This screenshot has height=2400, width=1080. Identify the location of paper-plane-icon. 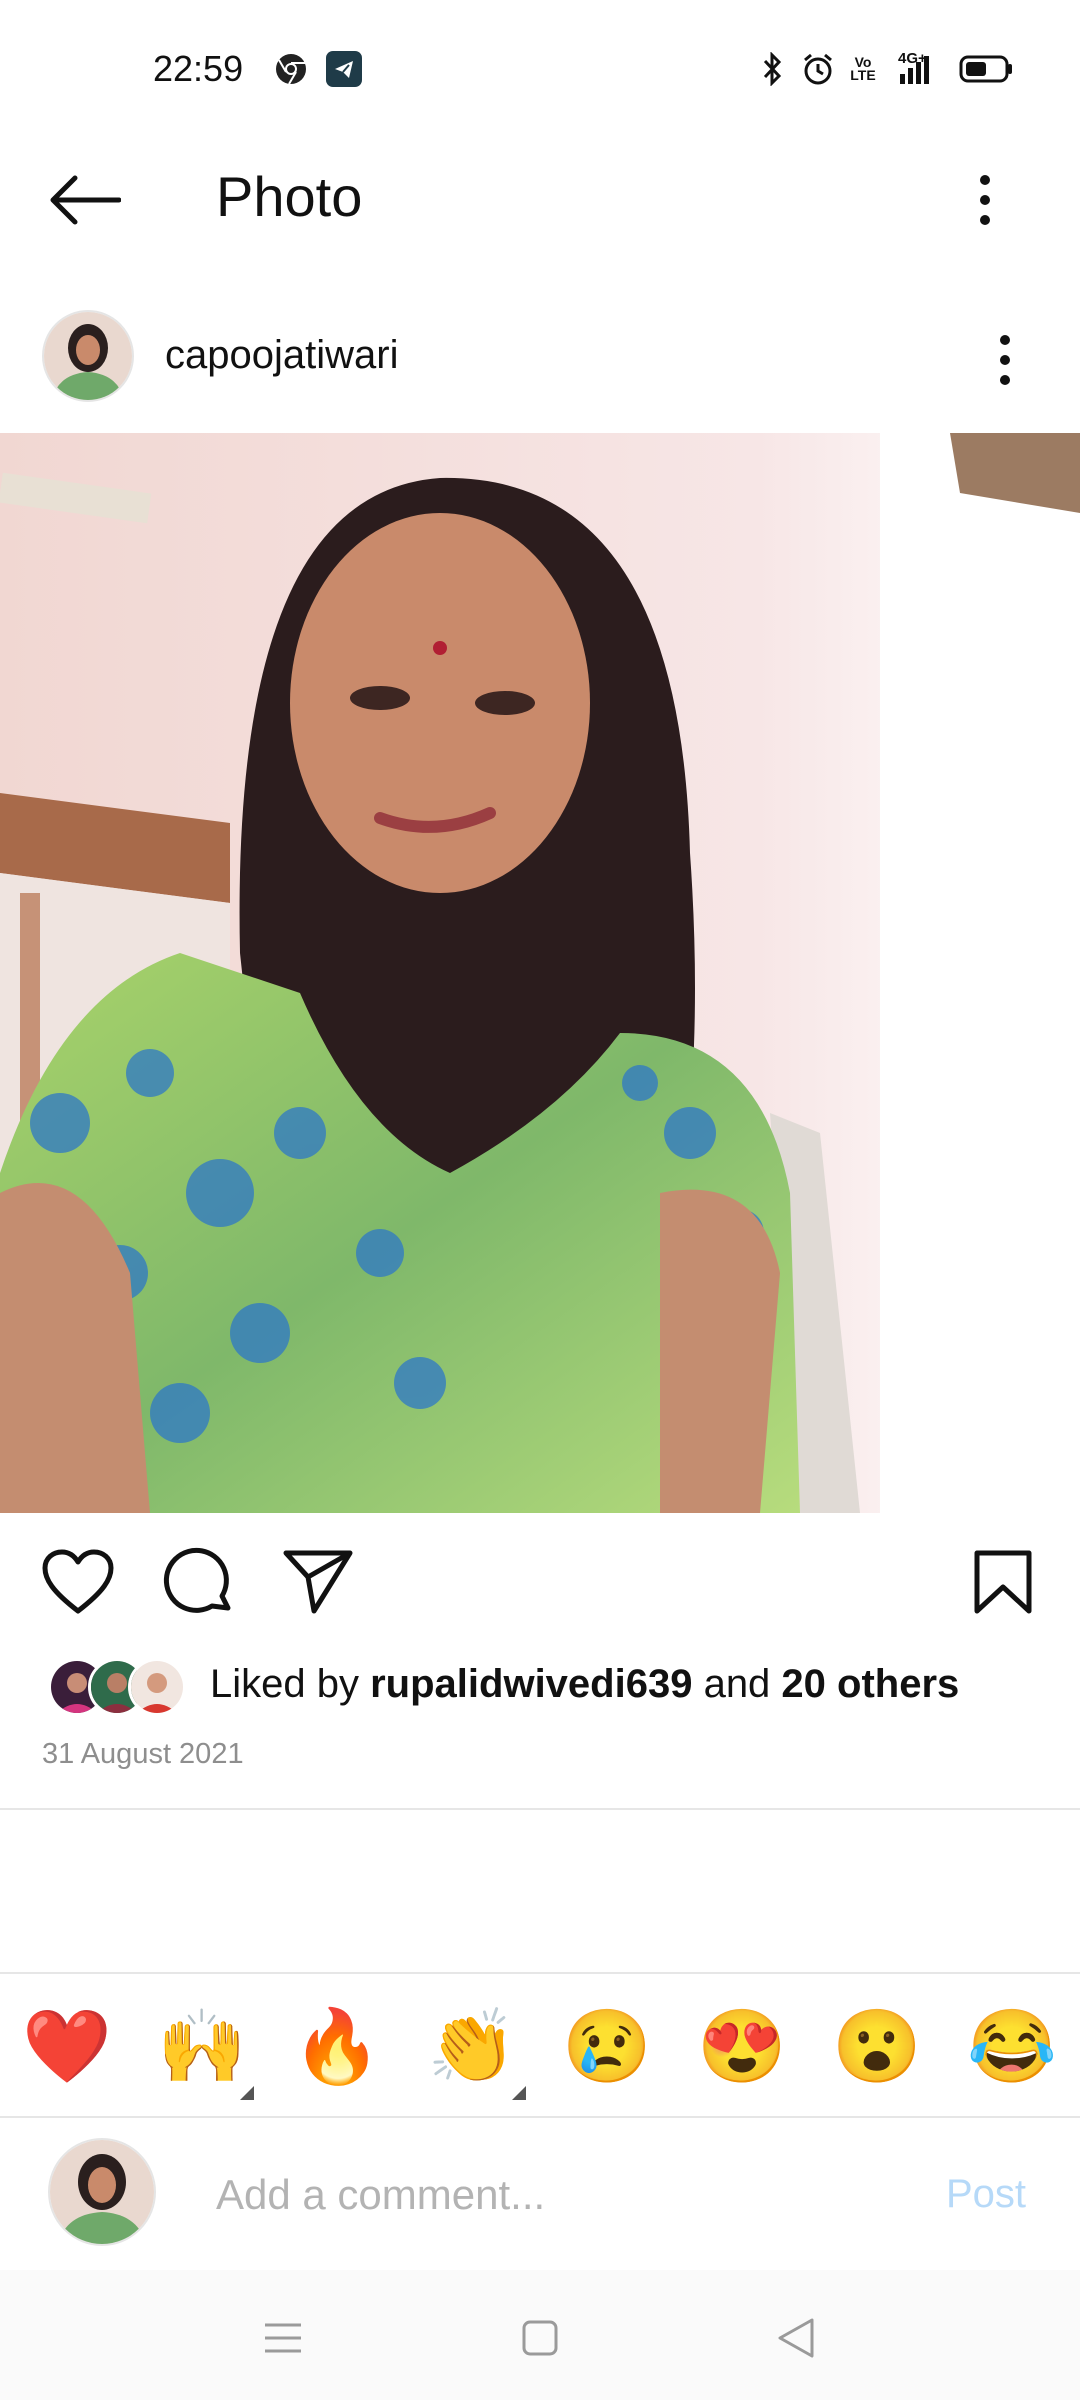
(318, 1582).